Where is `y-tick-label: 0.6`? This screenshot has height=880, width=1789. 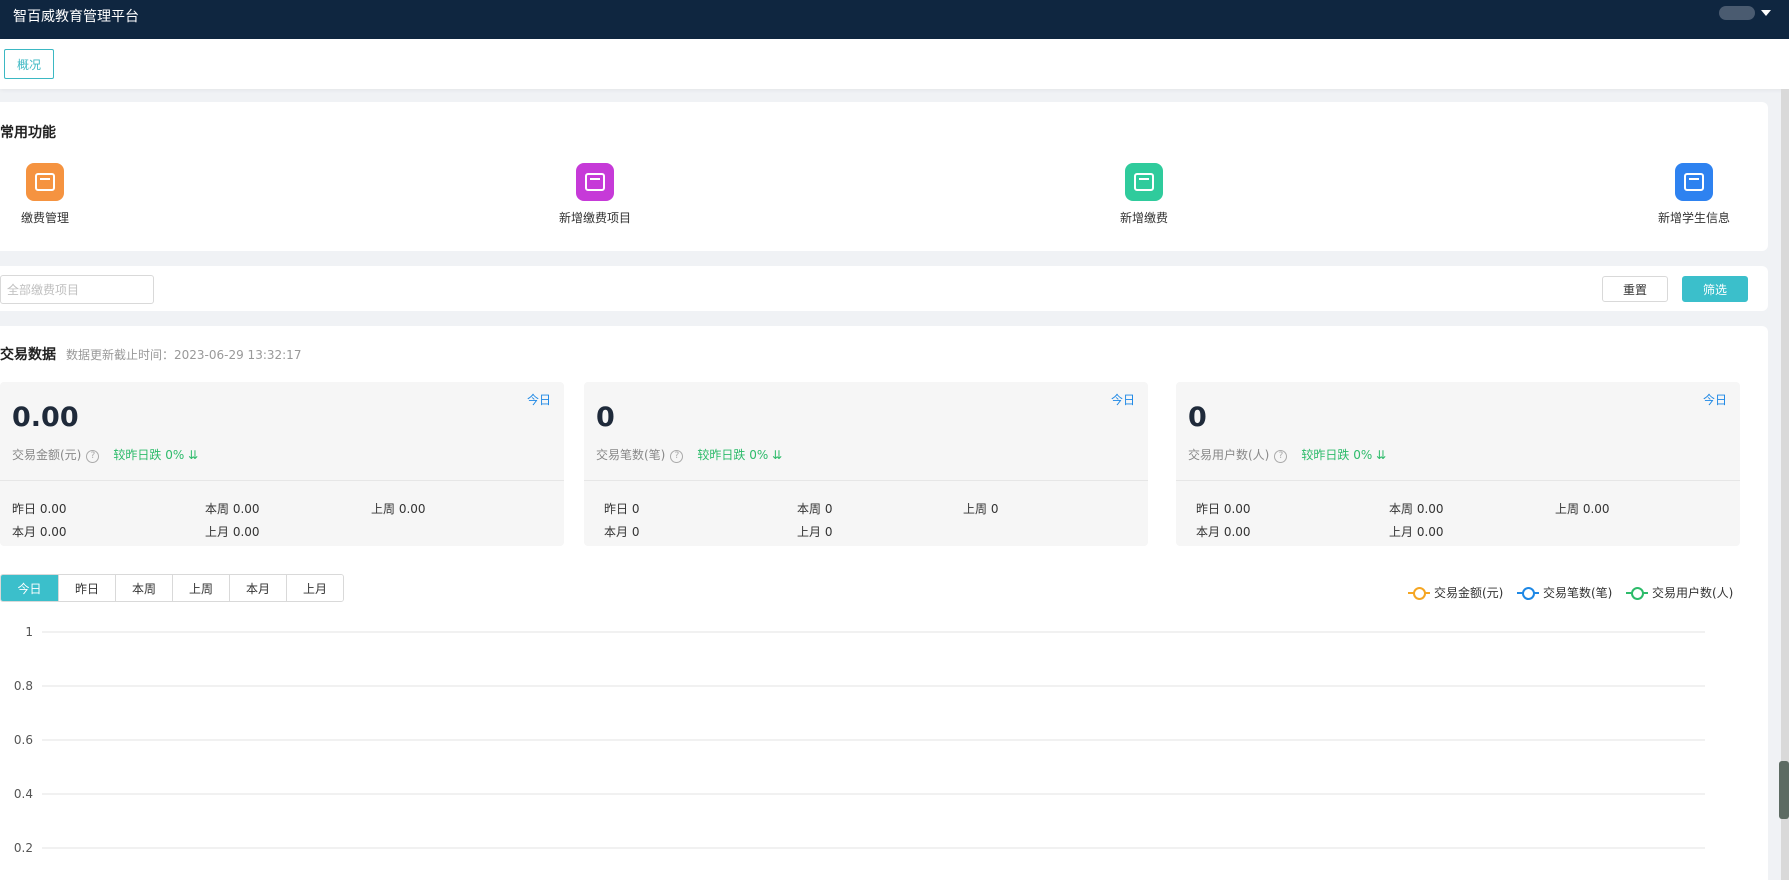 y-tick-label: 0.6 is located at coordinates (23, 740).